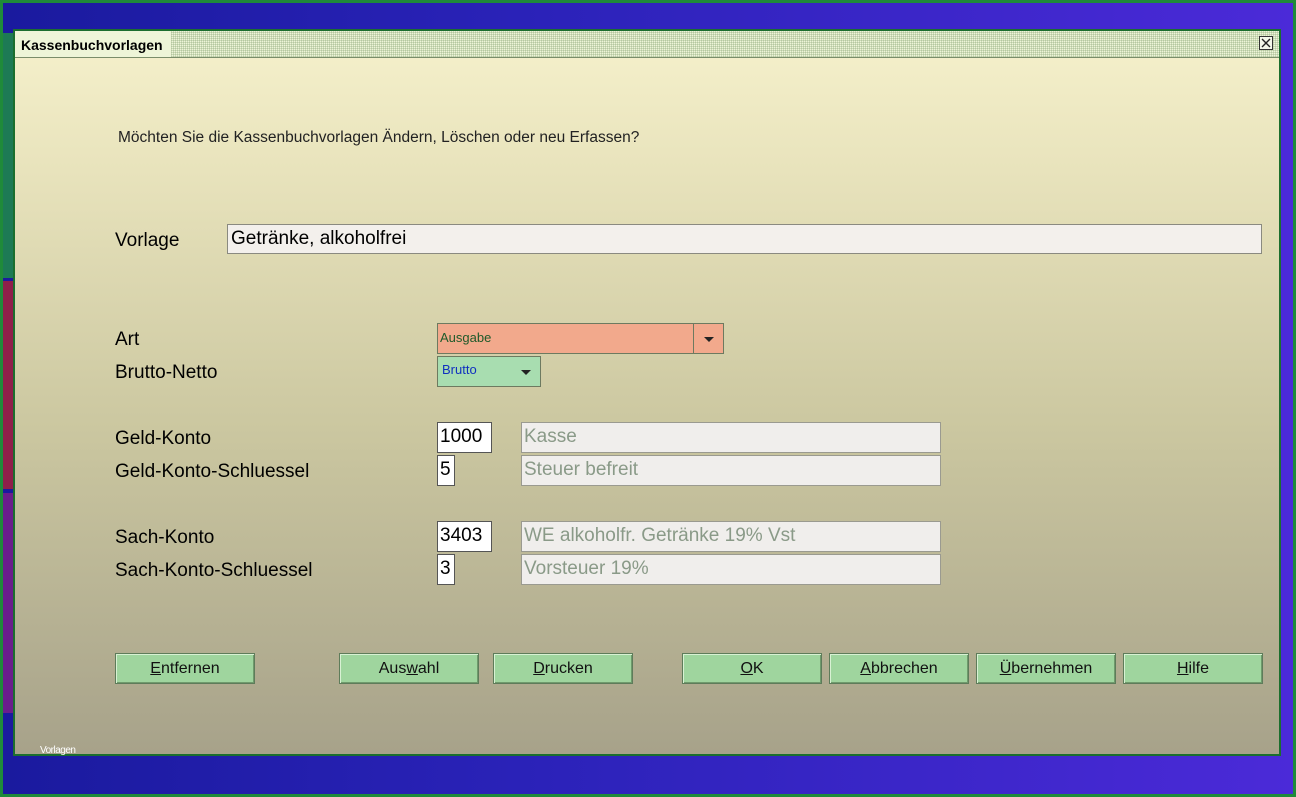 The height and width of the screenshot is (797, 1296). I want to click on entfernen-button: Entfernen, so click(185, 668).